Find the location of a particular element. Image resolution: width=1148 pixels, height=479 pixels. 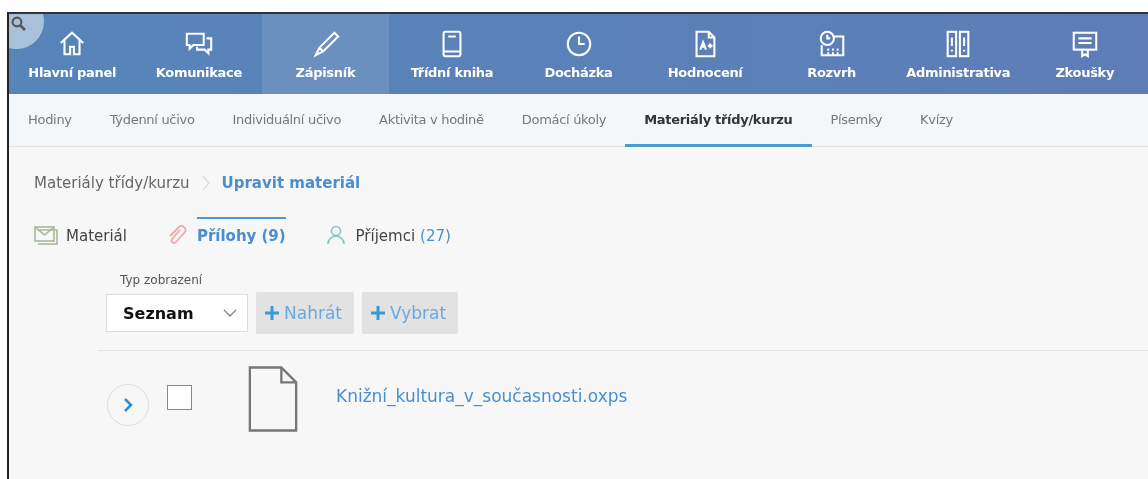

tab: Materiál is located at coordinates (96, 235).